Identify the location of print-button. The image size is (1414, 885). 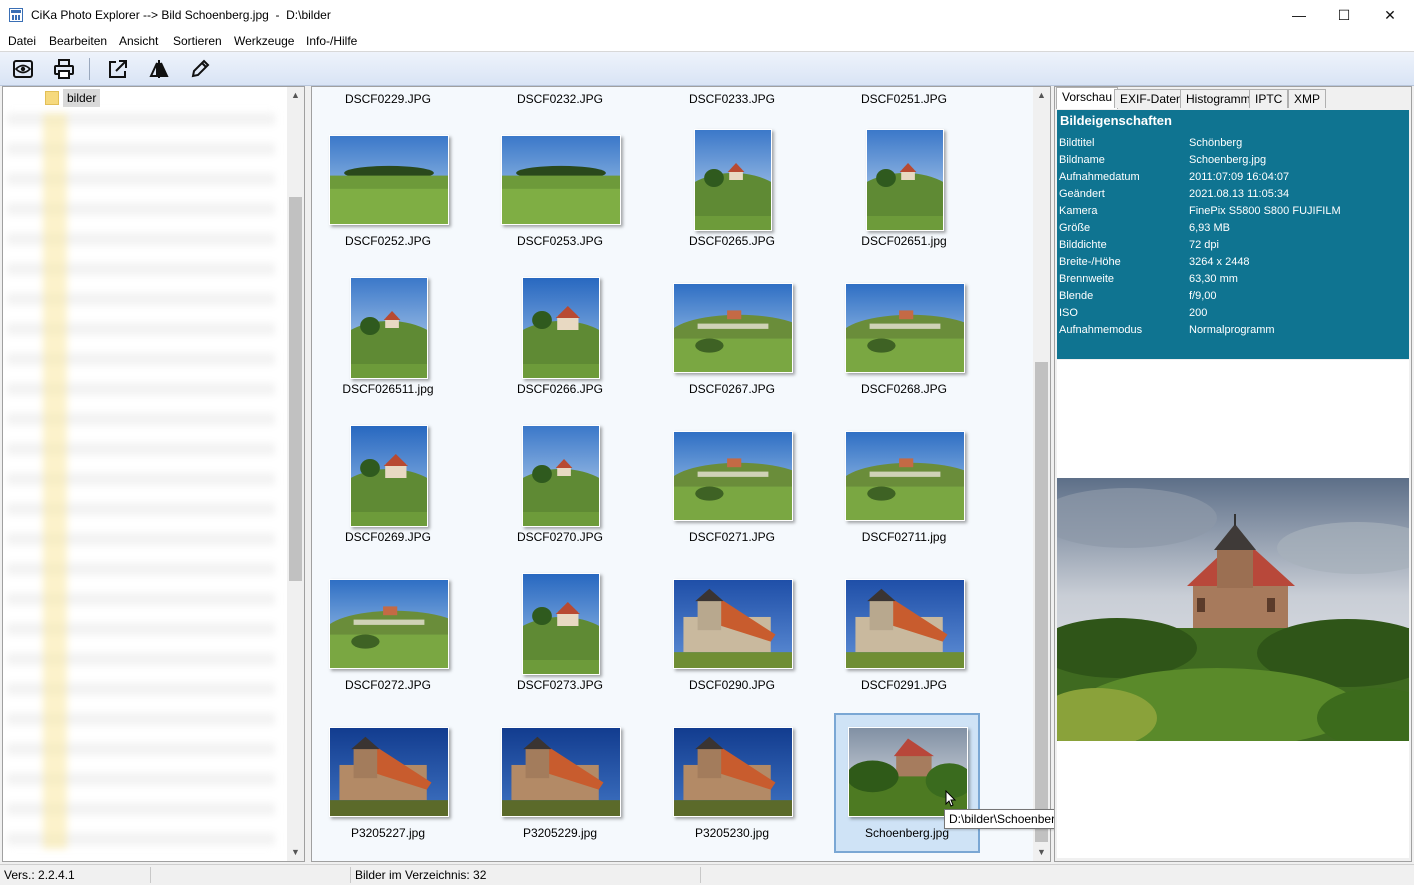
(64, 69).